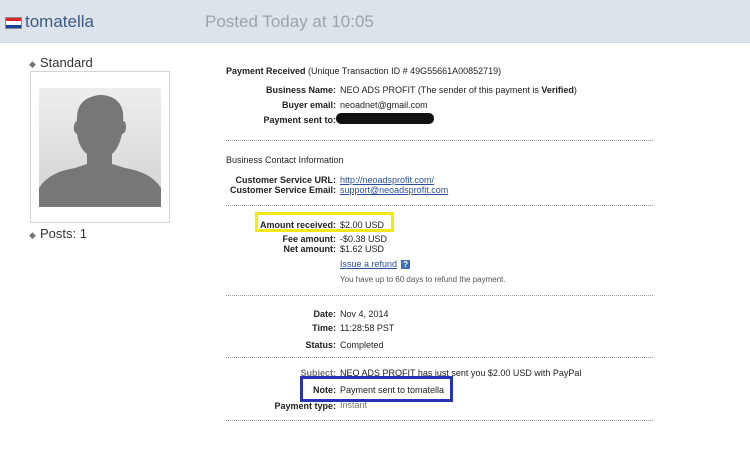 The width and height of the screenshot is (750, 458). I want to click on fee-amount-value: -$0.38 USD, so click(364, 239).